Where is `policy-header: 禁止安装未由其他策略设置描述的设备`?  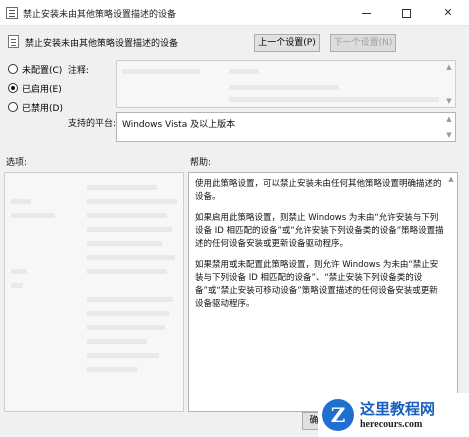 policy-header: 禁止安装未由其他策略设置描述的设备 is located at coordinates (234, 42).